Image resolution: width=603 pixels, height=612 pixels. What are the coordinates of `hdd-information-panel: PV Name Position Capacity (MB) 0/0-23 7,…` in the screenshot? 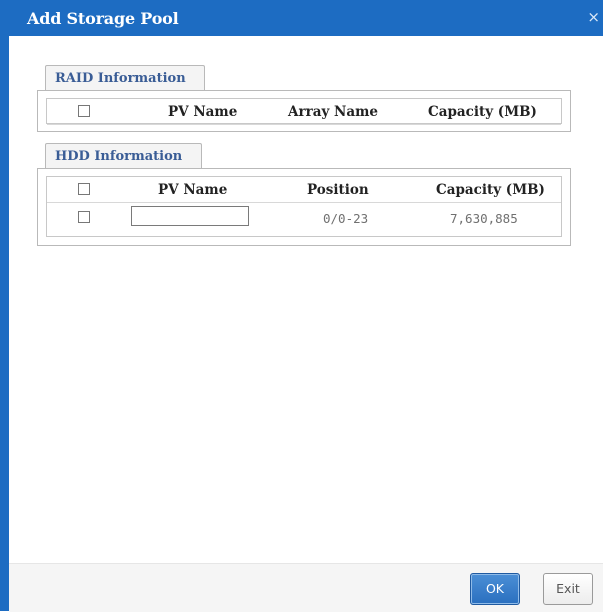 It's located at (304, 207).